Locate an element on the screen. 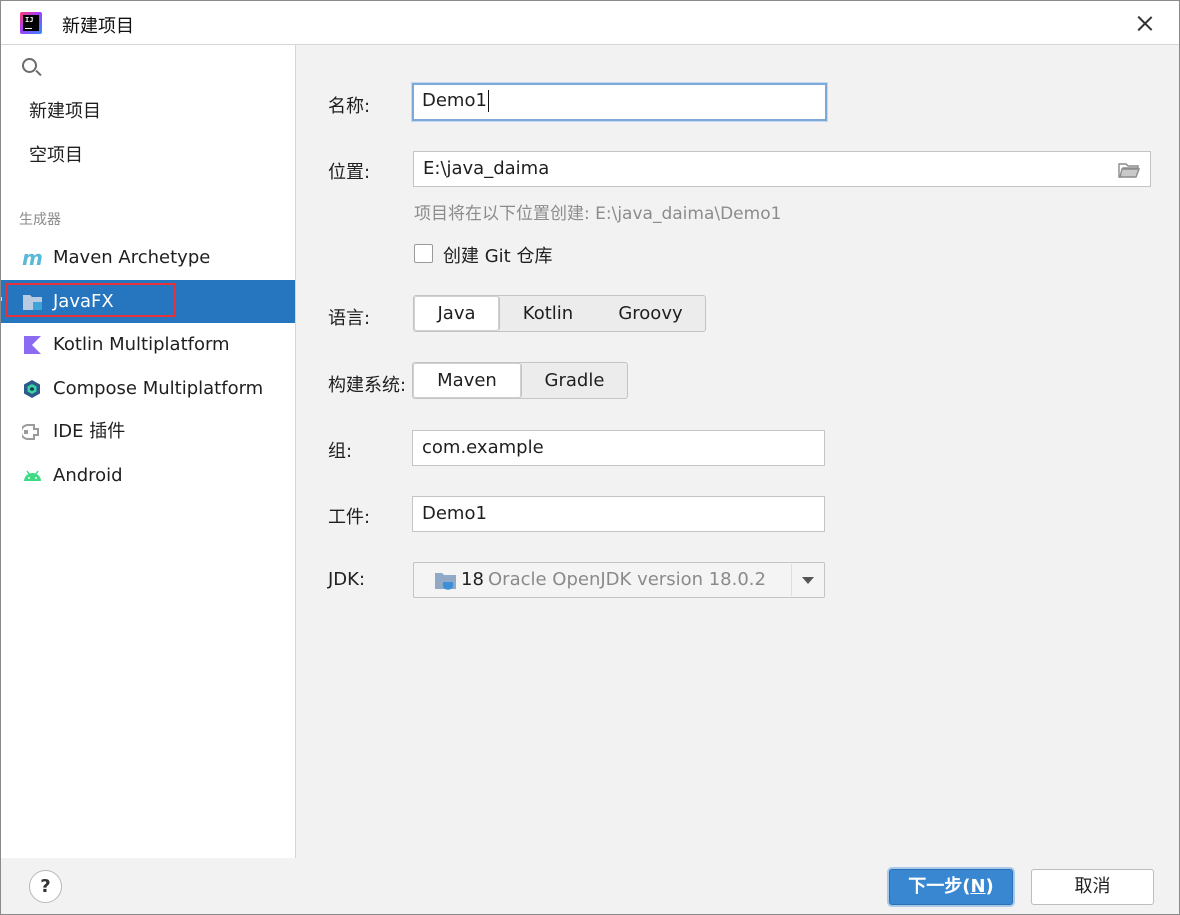 The height and width of the screenshot is (915, 1180). title-bar: IJ 新建项目 is located at coordinates (590, 23).